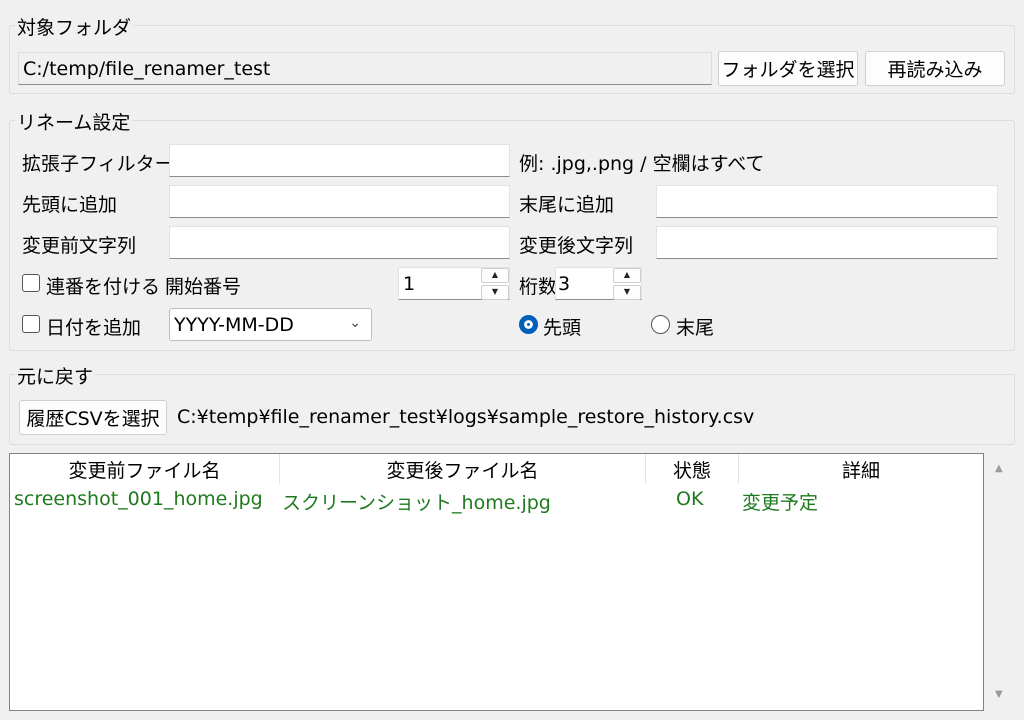 This screenshot has width=1024, height=720. I want to click on digits-label: 桁数, so click(538, 287).